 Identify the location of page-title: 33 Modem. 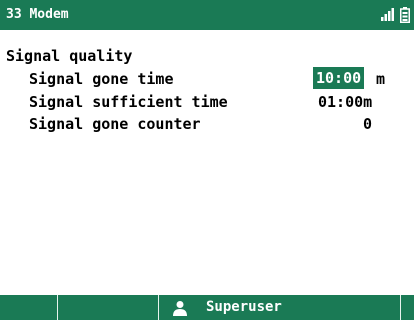
(37, 14).